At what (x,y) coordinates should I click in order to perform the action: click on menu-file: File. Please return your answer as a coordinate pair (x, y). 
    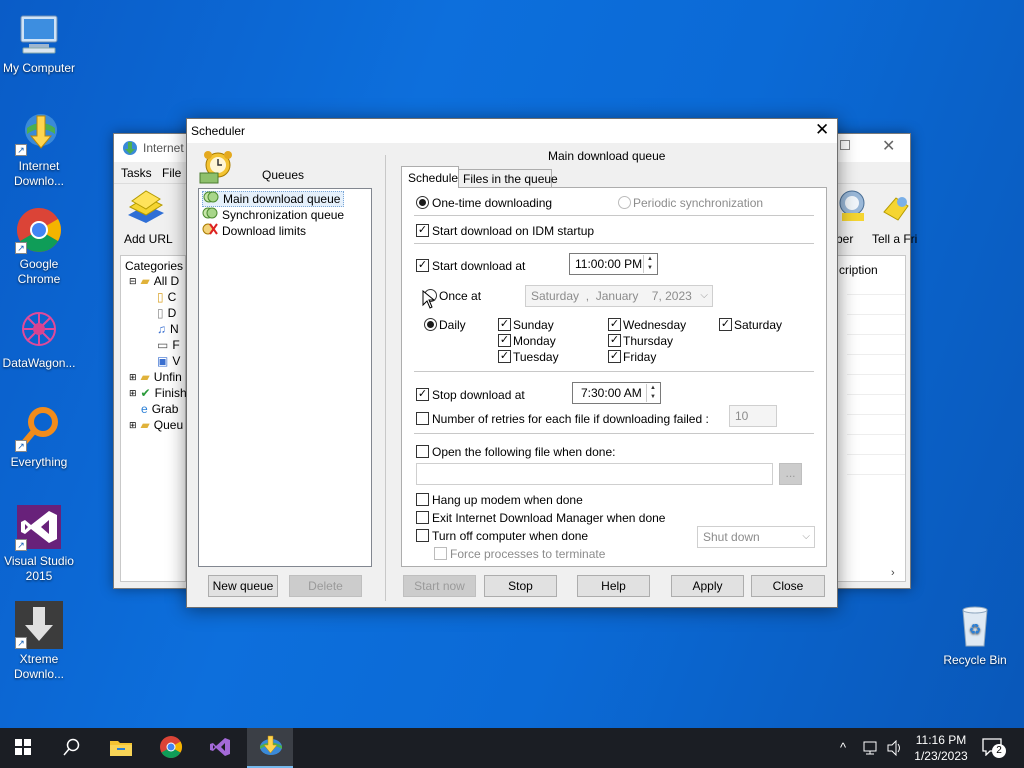
    Looking at the image, I should click on (171, 173).